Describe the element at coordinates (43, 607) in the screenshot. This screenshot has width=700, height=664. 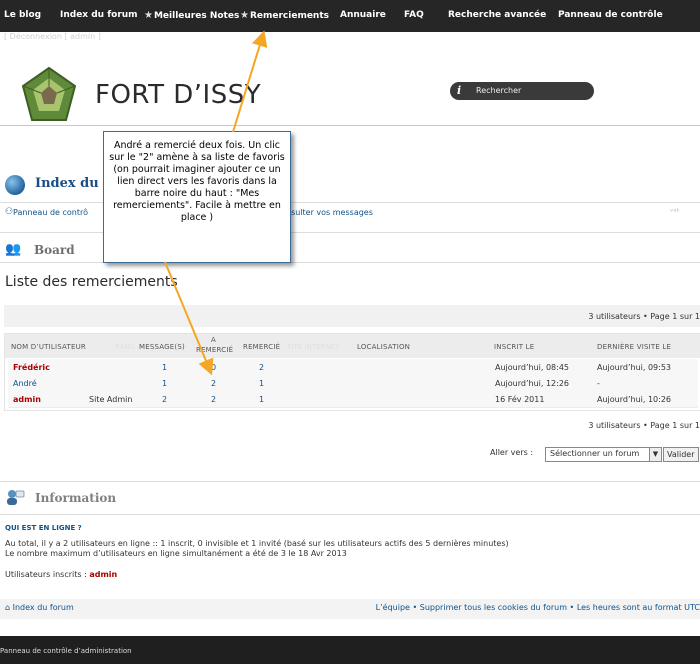
I see `footer-home-label: Index du forum` at that location.